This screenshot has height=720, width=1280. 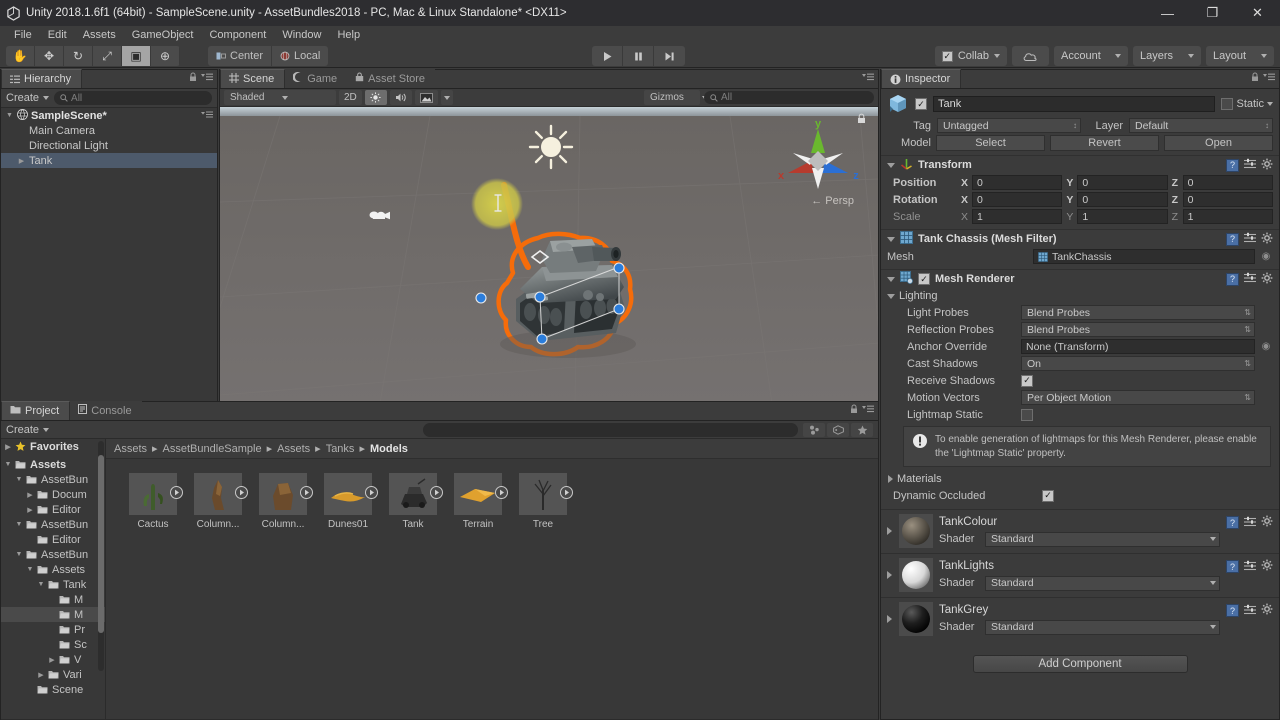 I want to click on mesh-object-field: TankChassis, so click(x=1144, y=256).